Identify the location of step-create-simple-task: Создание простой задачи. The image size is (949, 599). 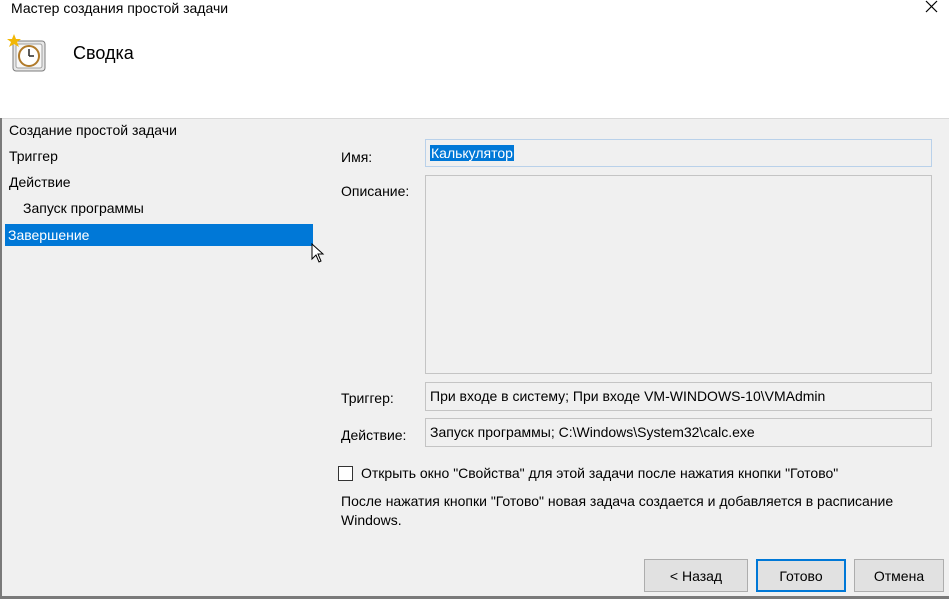
(93, 130).